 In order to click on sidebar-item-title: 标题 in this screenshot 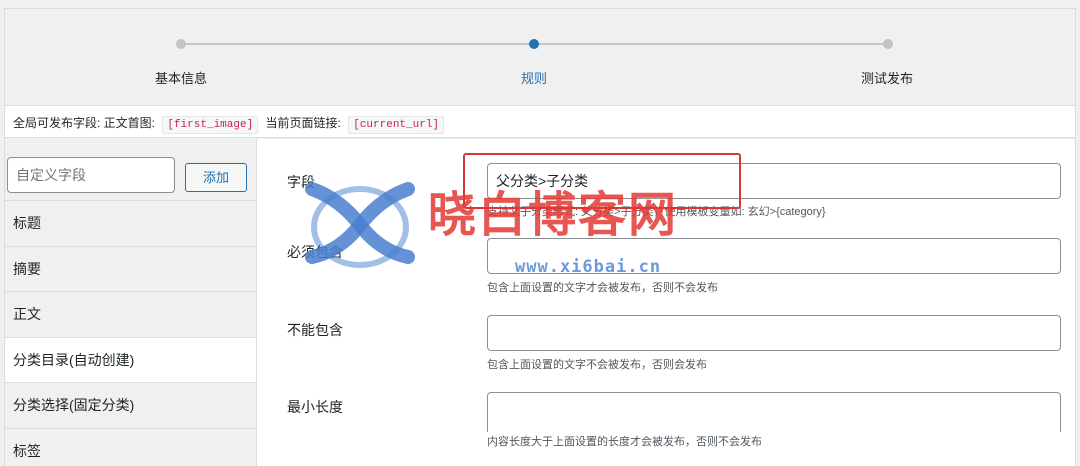, I will do `click(130, 223)`.